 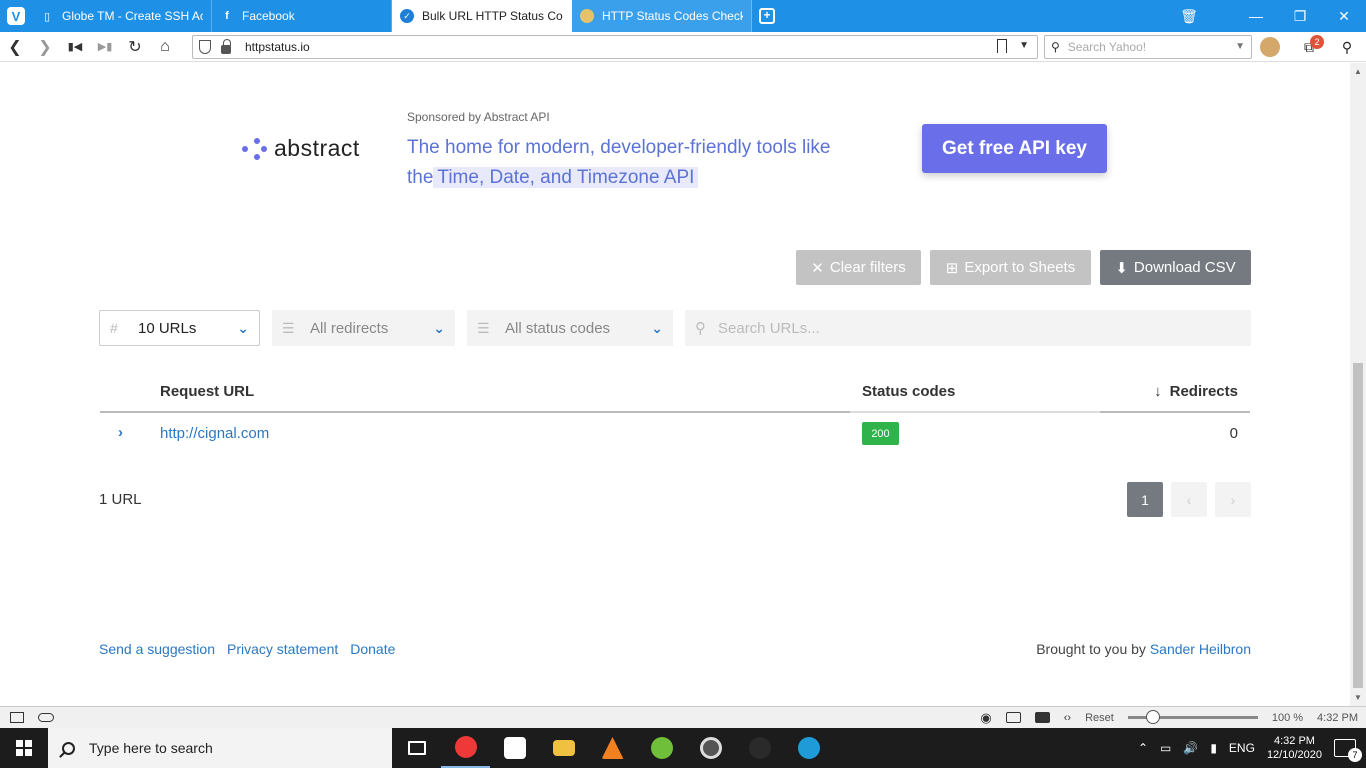 What do you see at coordinates (880, 433) in the screenshot?
I see `status-badge: 200` at bounding box center [880, 433].